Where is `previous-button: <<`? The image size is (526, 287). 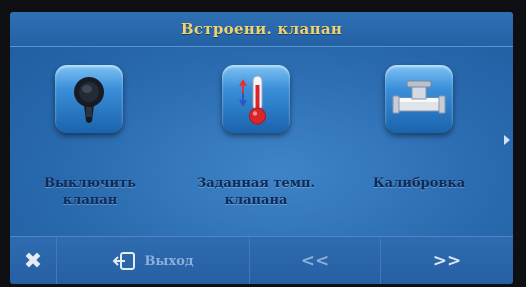 previous-button: << is located at coordinates (315, 260).